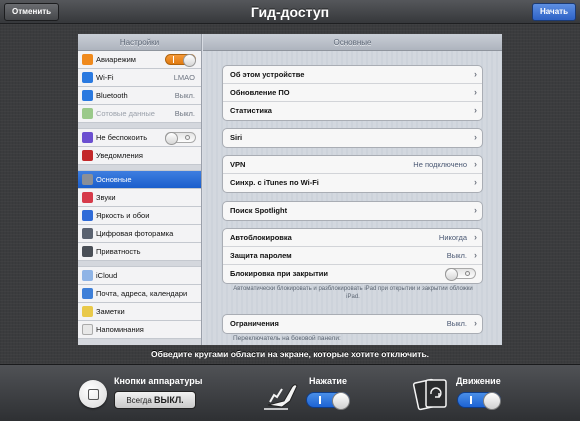 Image resolution: width=580 pixels, height=421 pixels. I want to click on siri-row: Siri ›, so click(352, 138).